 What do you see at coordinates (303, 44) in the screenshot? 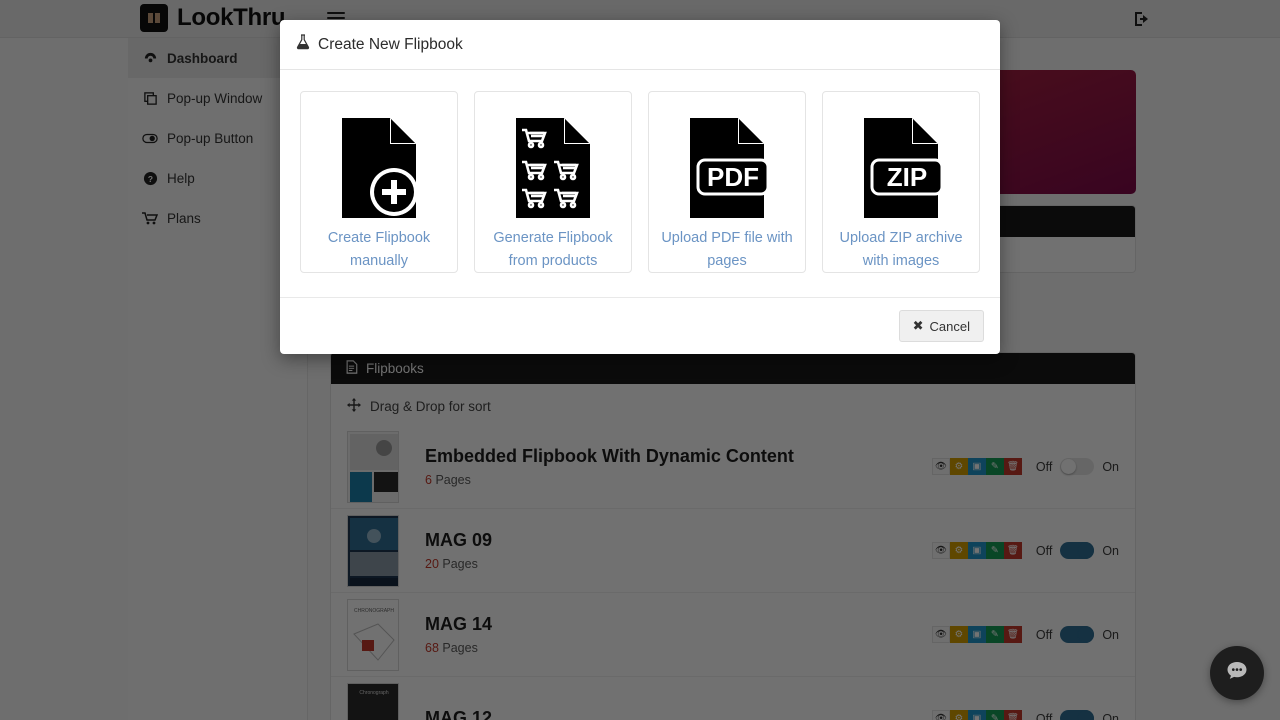
I see `flask-icon` at bounding box center [303, 44].